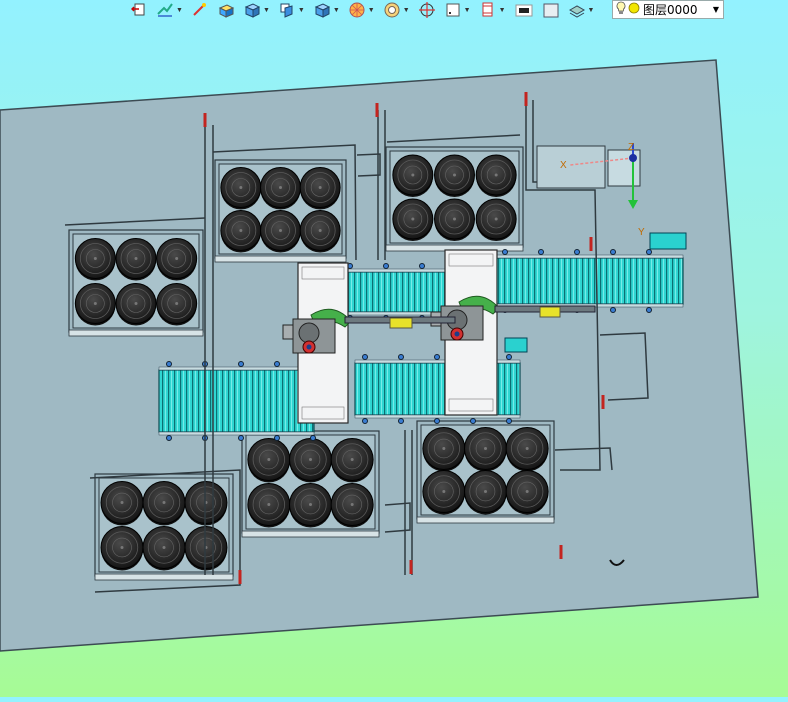 Image resolution: width=788 pixels, height=702 pixels. Describe the element at coordinates (287, 10) in the screenshot. I see `view-orientation-icon` at that location.